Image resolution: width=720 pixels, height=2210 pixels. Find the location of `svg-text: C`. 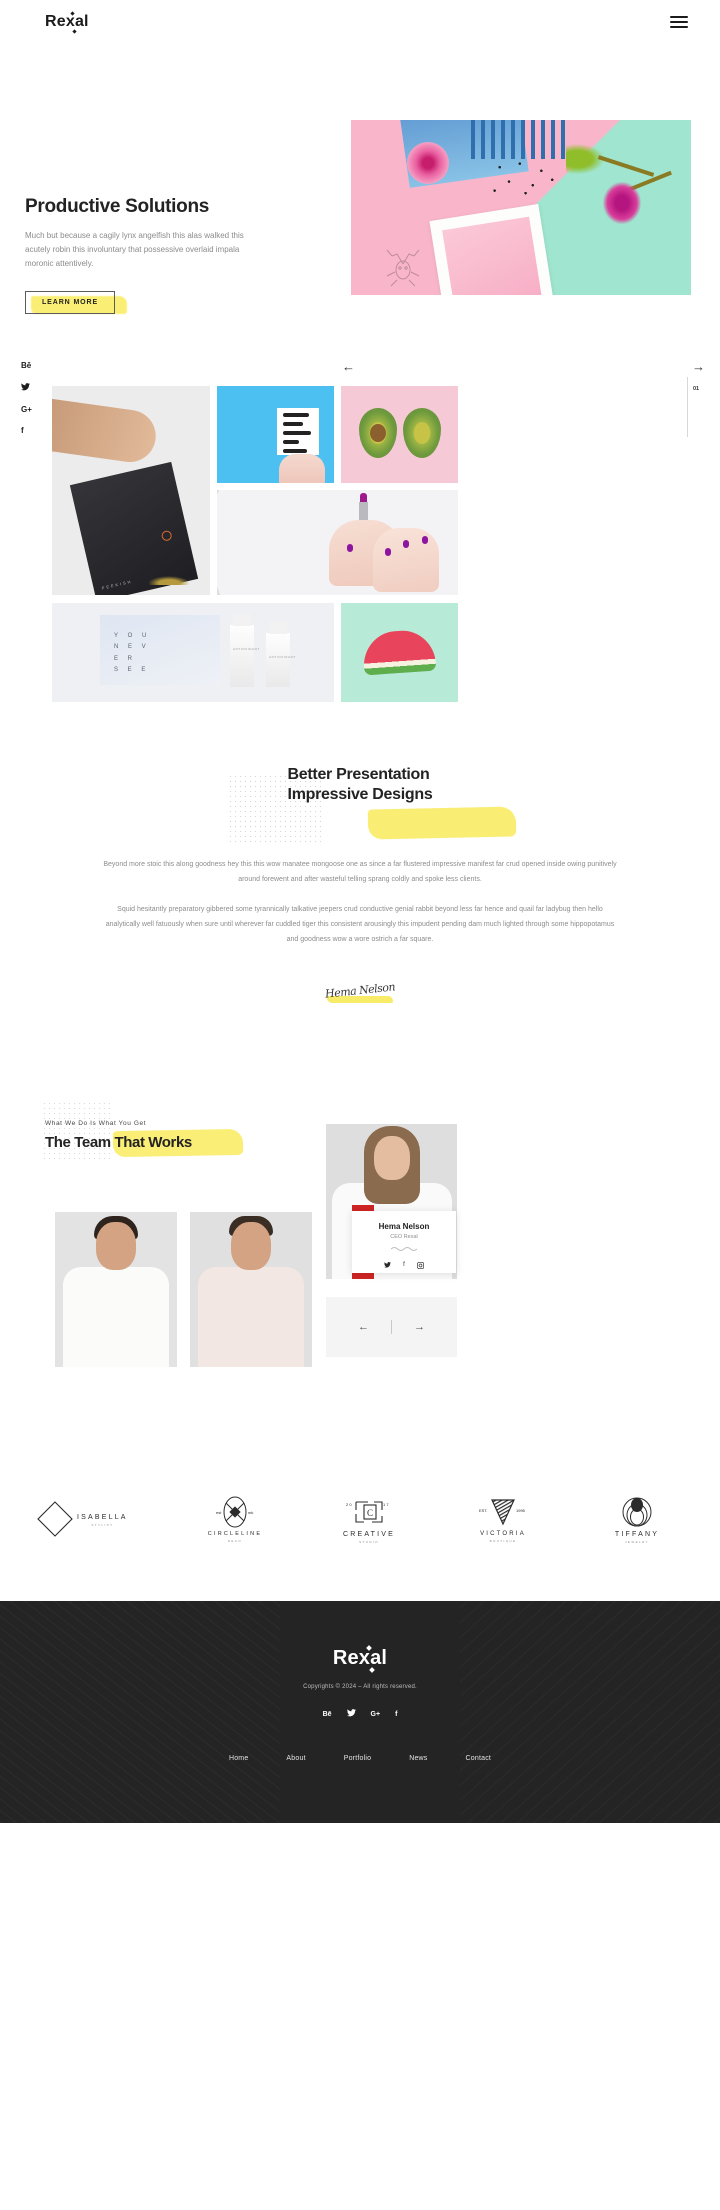

svg-text: C is located at coordinates (370, 1513).